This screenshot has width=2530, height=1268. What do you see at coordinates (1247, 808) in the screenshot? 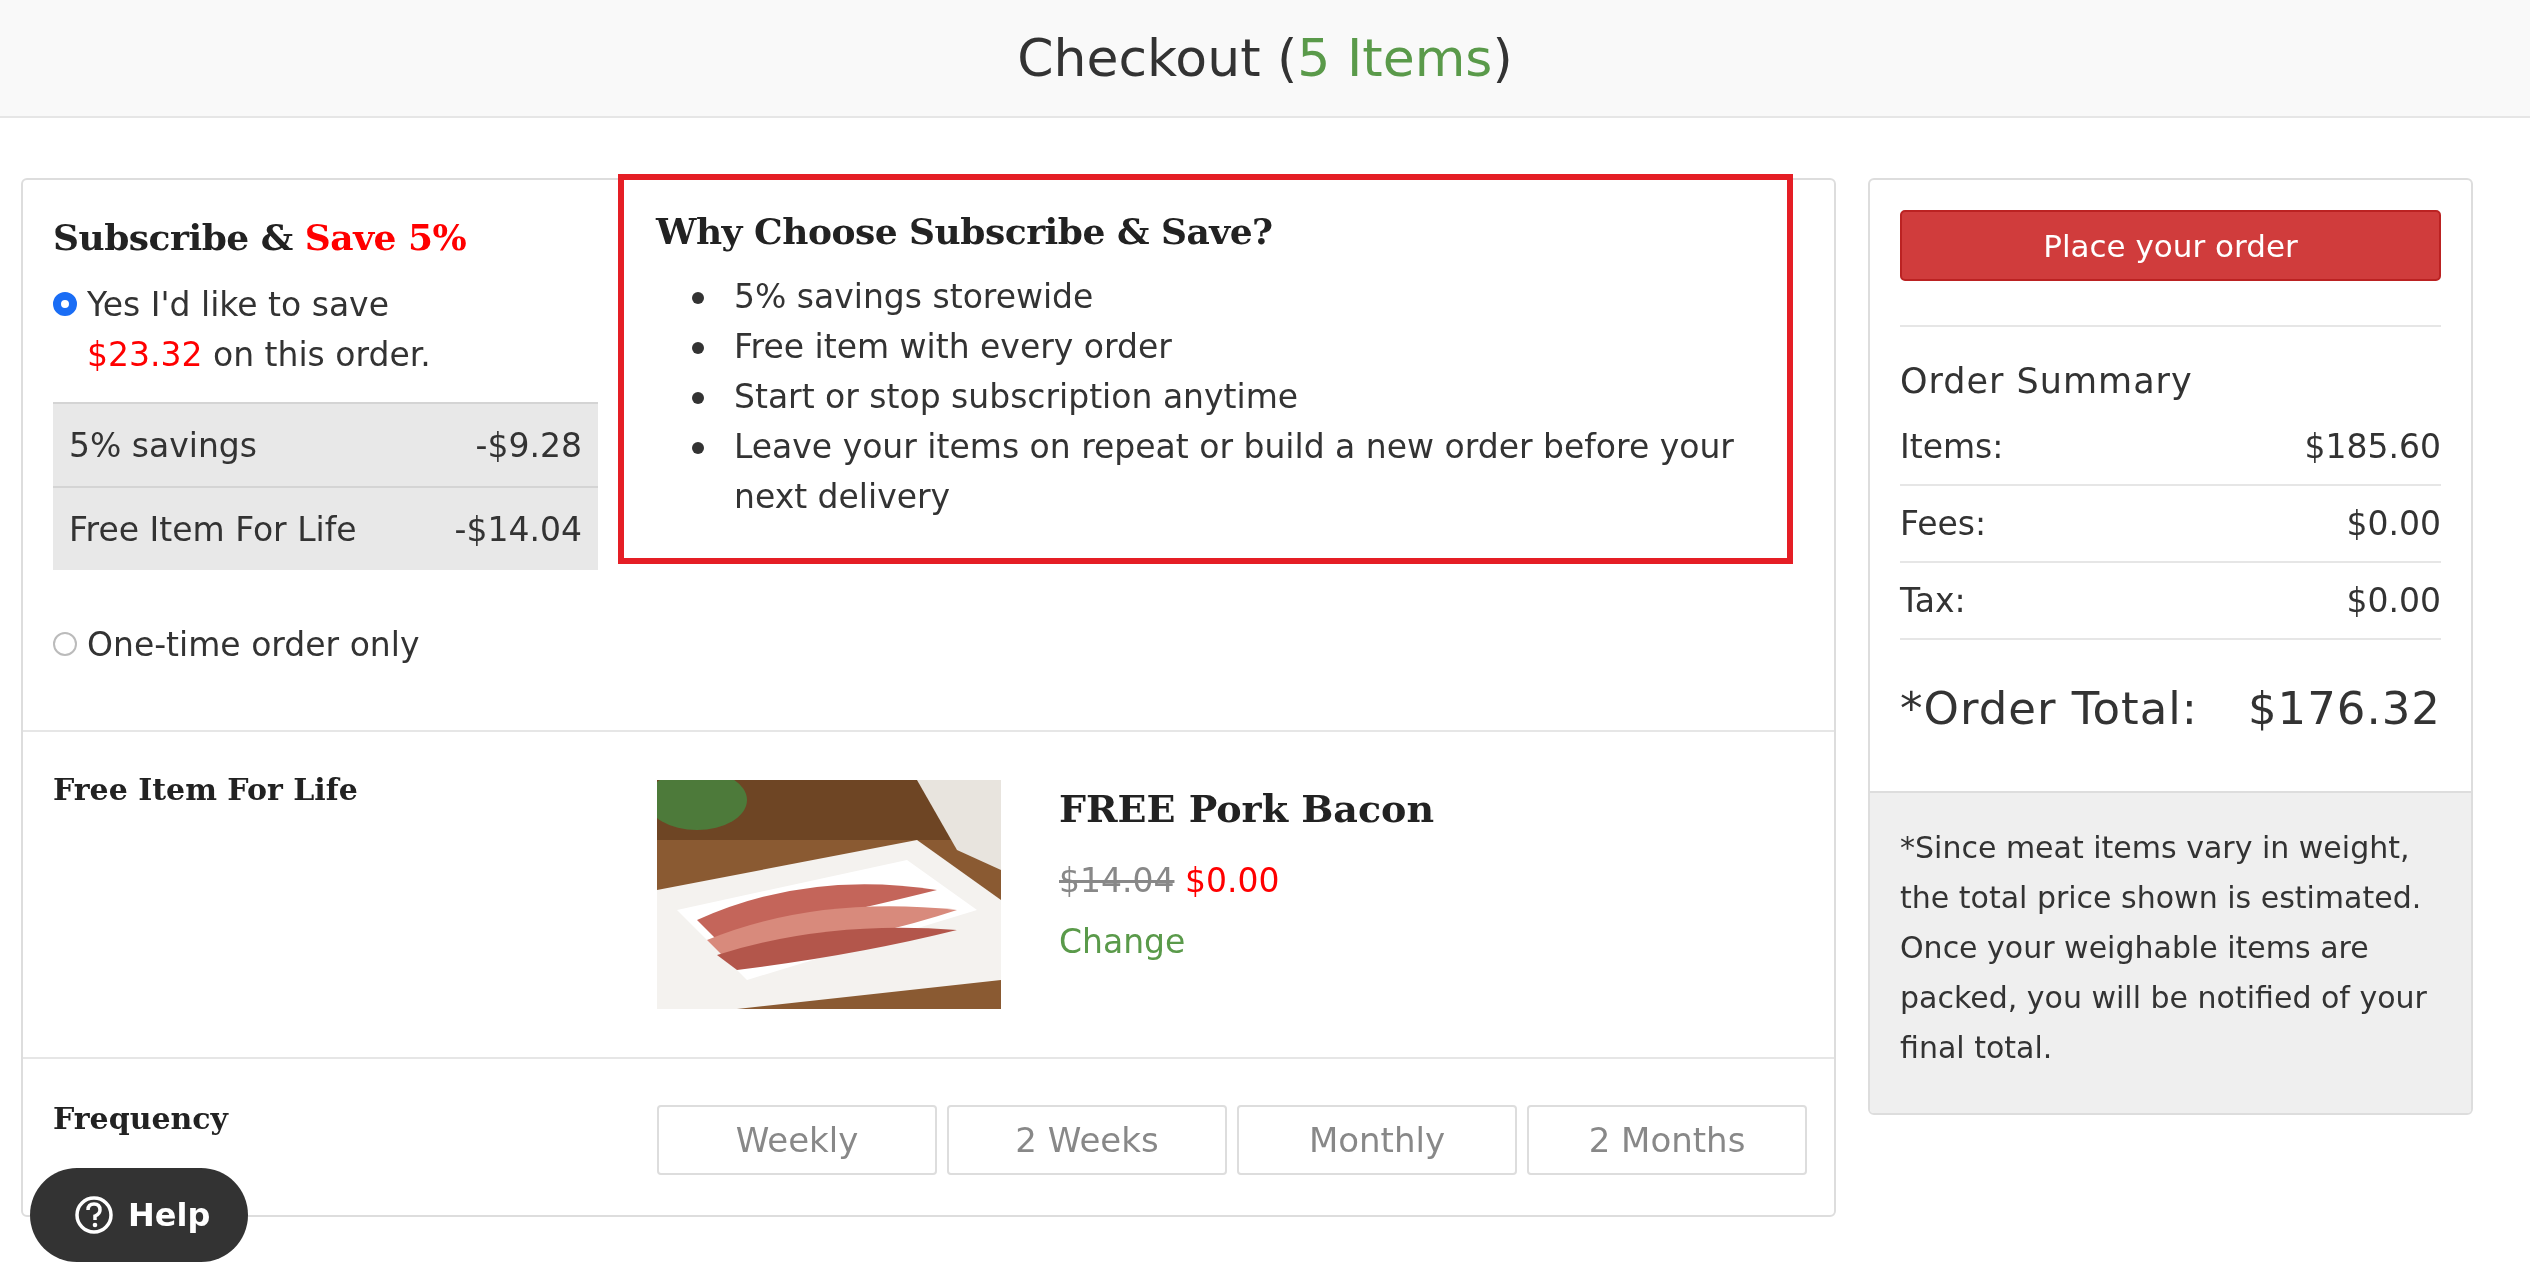
I see `product-name: FREE Pork Bacon` at bounding box center [1247, 808].